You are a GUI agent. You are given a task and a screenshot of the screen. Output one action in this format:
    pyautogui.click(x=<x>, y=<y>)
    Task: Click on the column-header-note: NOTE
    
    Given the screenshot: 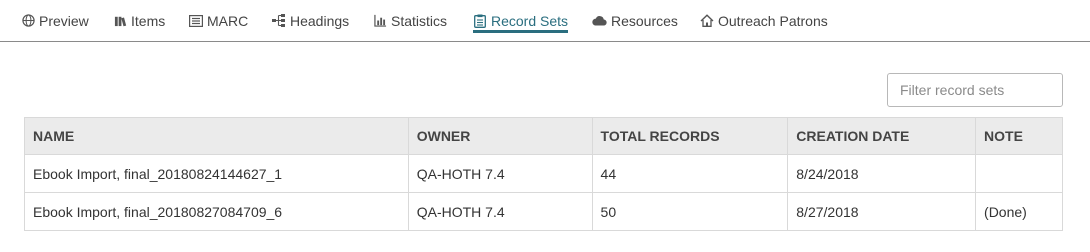 What is the action you would take?
    pyautogui.click(x=1019, y=136)
    